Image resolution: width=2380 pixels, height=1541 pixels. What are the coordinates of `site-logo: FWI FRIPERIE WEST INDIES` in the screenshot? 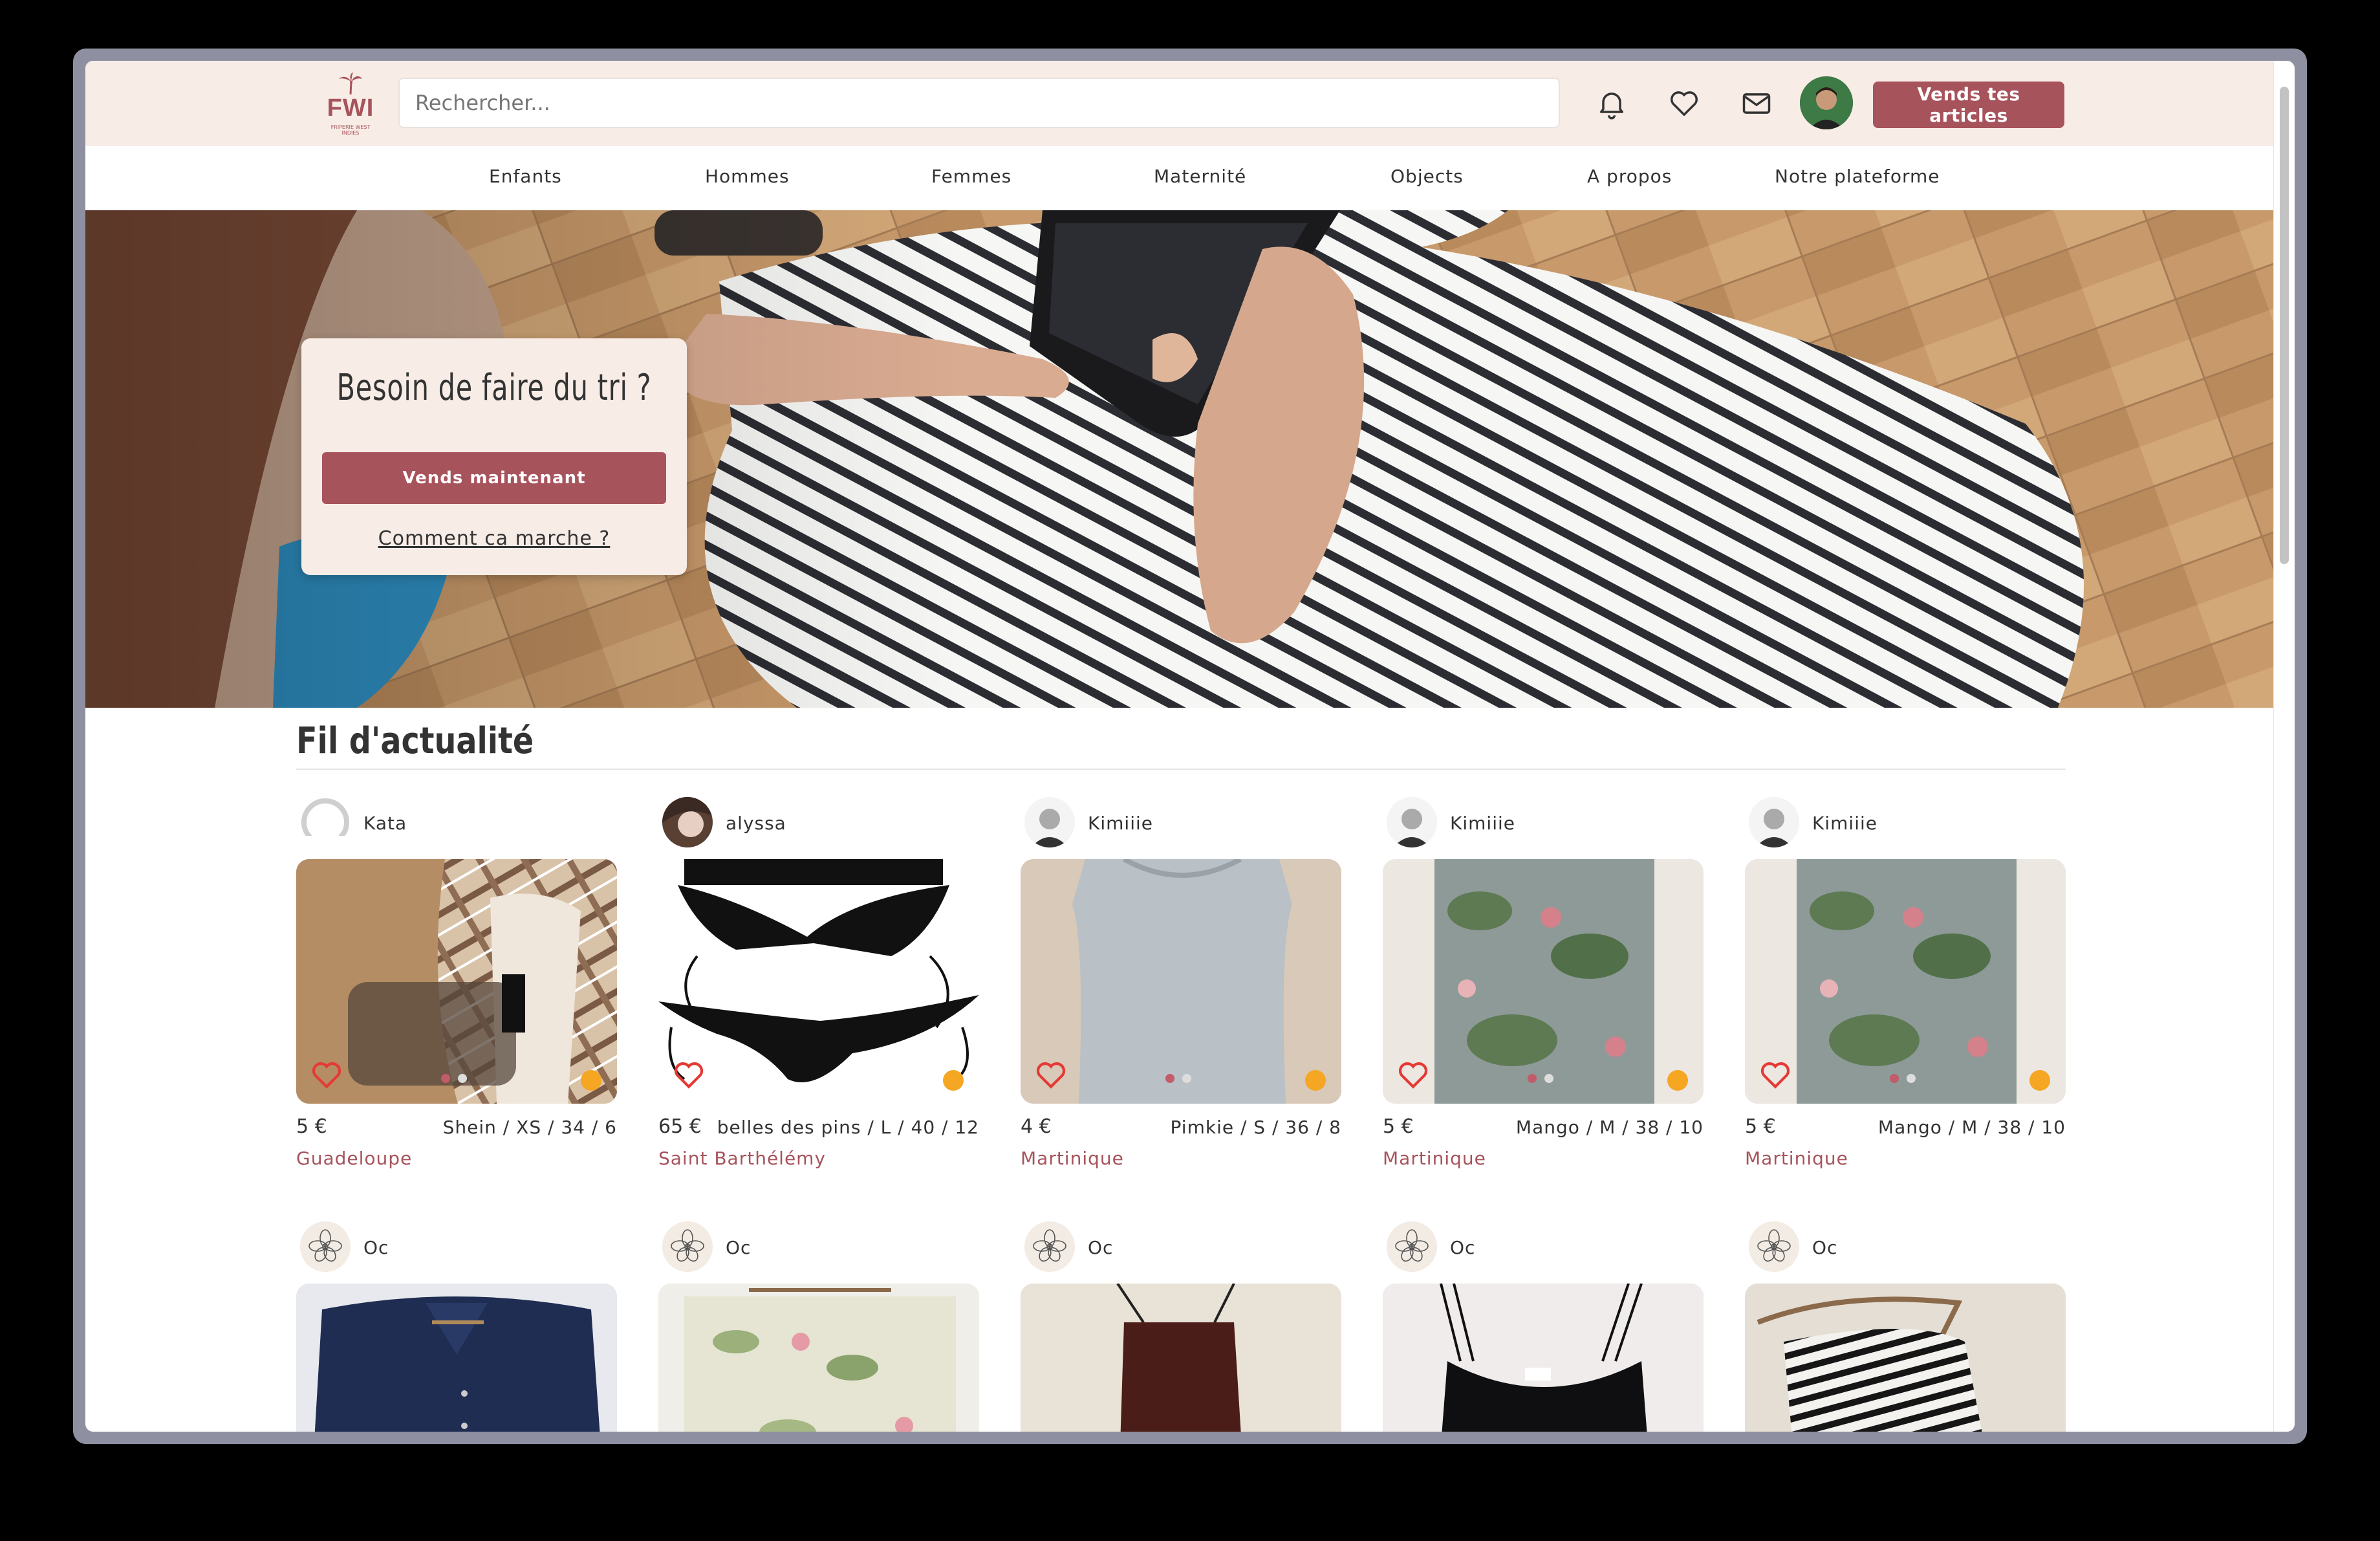 It's located at (350, 104).